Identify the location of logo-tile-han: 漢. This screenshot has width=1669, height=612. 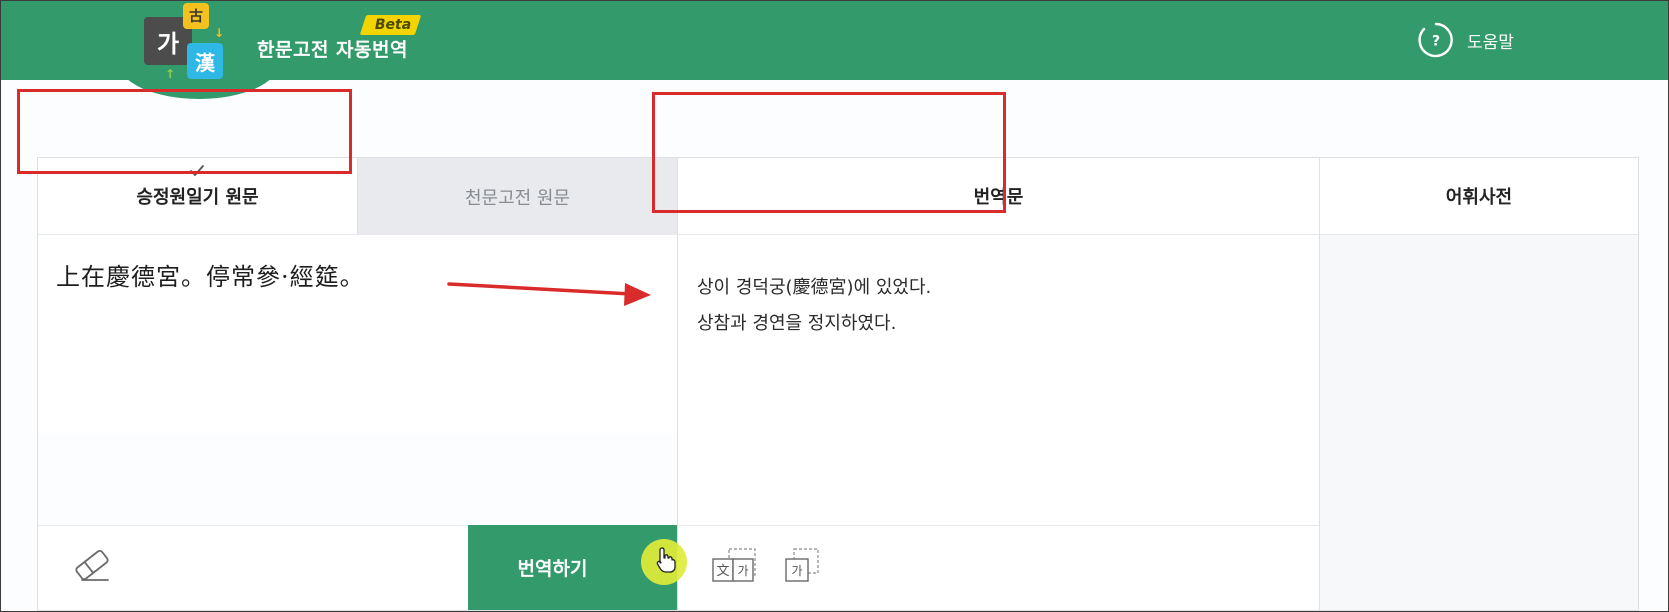
(205, 61).